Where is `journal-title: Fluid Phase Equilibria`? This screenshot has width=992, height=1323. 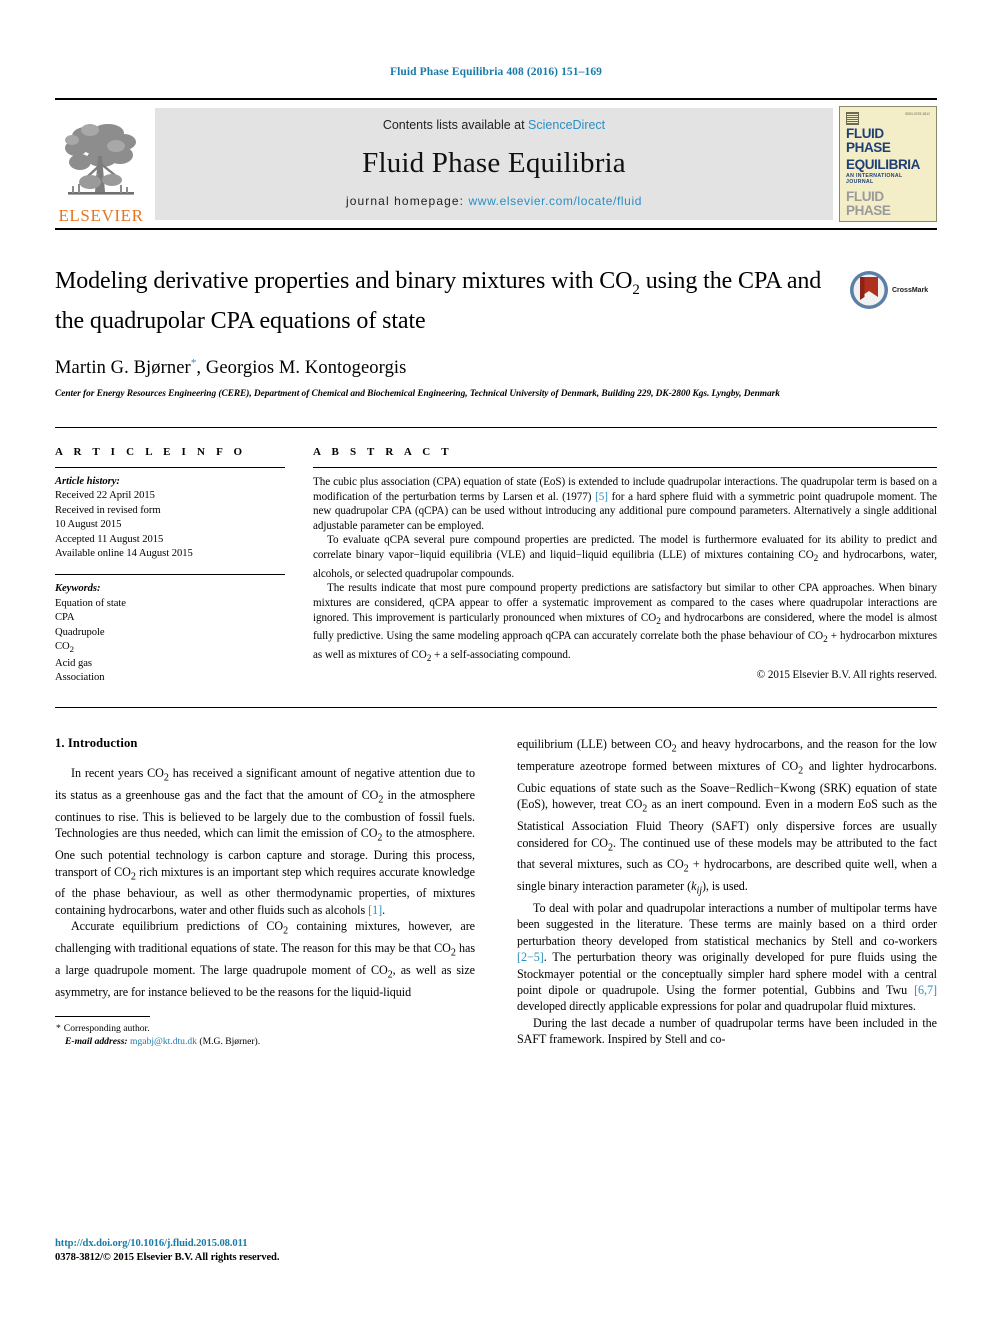
journal-title: Fluid Phase Equilibria is located at coordinates (494, 162).